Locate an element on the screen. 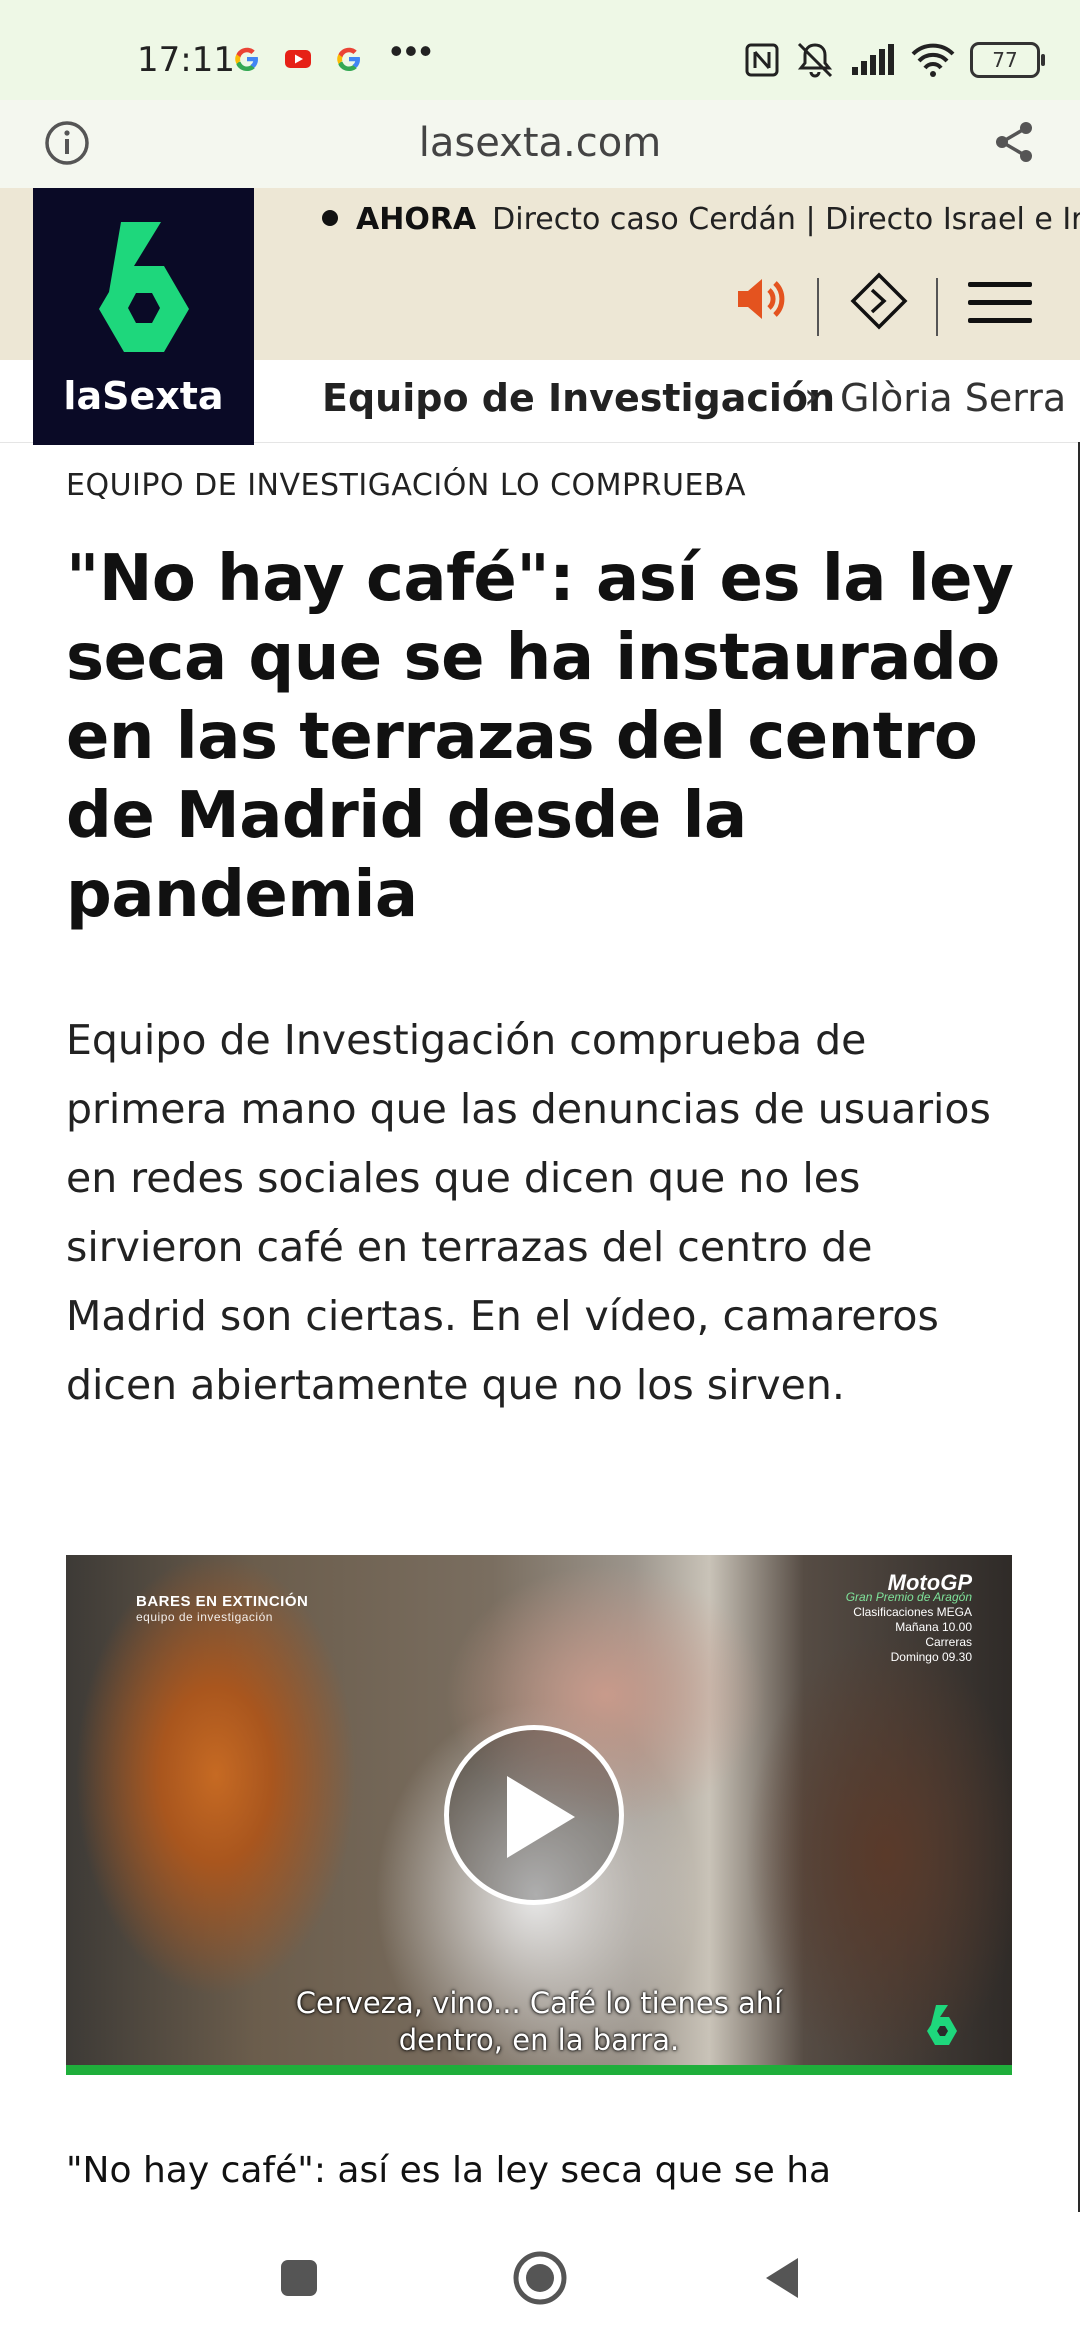 Image resolution: width=1080 pixels, height=2340 pixels. article-kicker: EQUIPO DE INVESTIGACIÓN LO COMPRUEBA is located at coordinates (406, 485).